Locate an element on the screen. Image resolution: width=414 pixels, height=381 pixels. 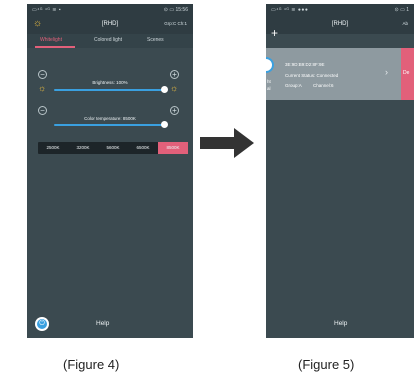
figure5-caption: (Figure 5) is located at coordinates (326, 364).